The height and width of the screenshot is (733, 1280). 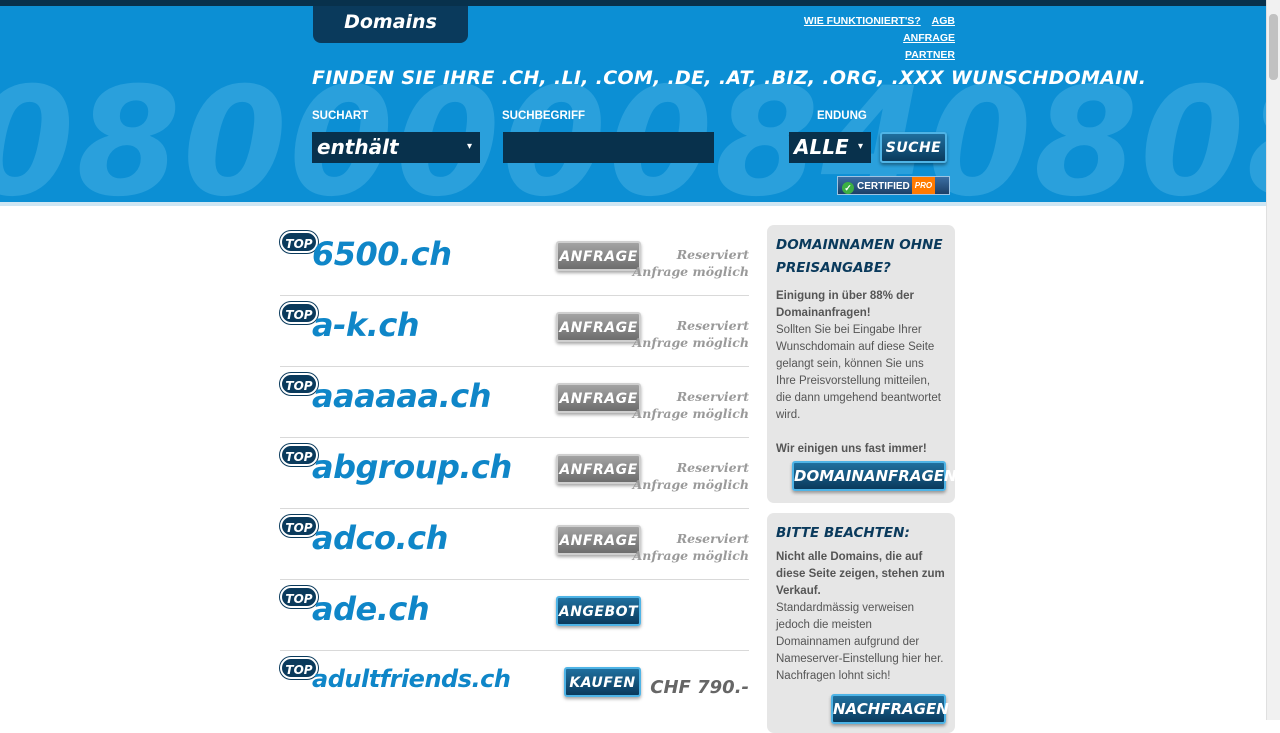 What do you see at coordinates (380, 538) in the screenshot?
I see `domain-name: adco.ch` at bounding box center [380, 538].